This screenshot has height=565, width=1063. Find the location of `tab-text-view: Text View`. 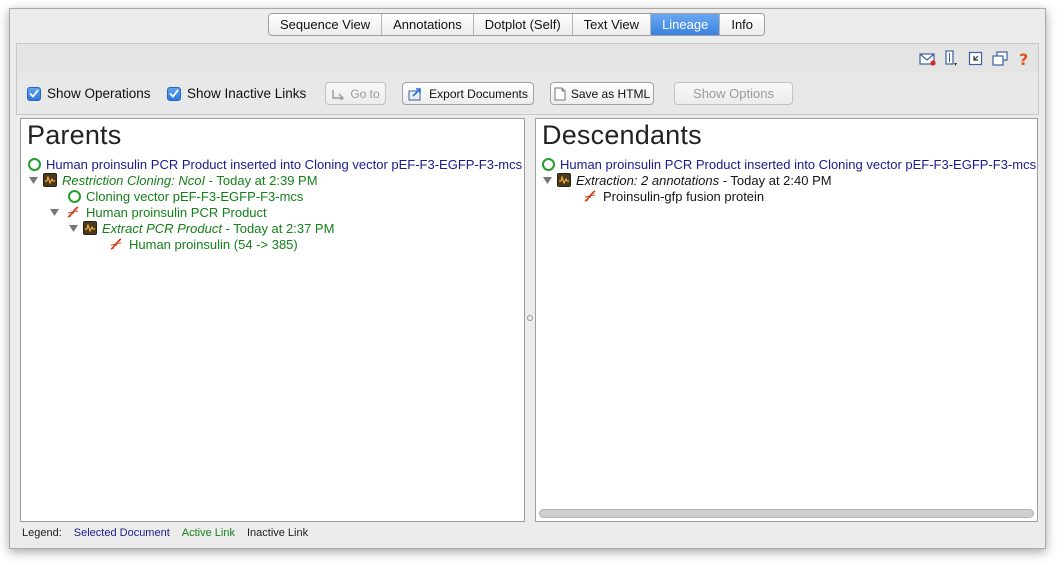

tab-text-view: Text View is located at coordinates (612, 24).